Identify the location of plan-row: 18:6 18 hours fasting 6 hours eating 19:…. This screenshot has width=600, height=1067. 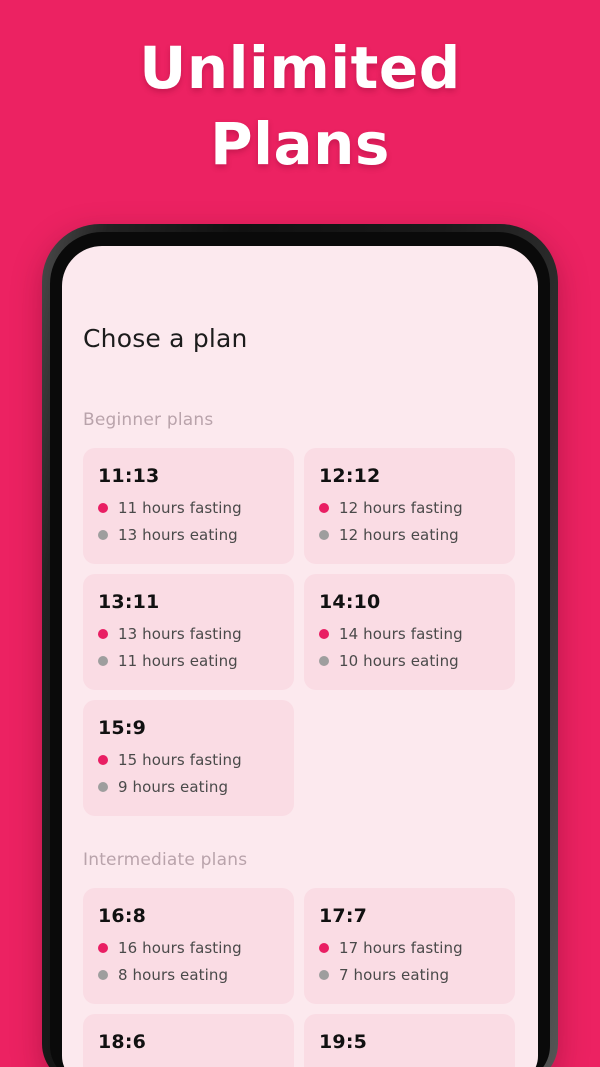
(300, 1040).